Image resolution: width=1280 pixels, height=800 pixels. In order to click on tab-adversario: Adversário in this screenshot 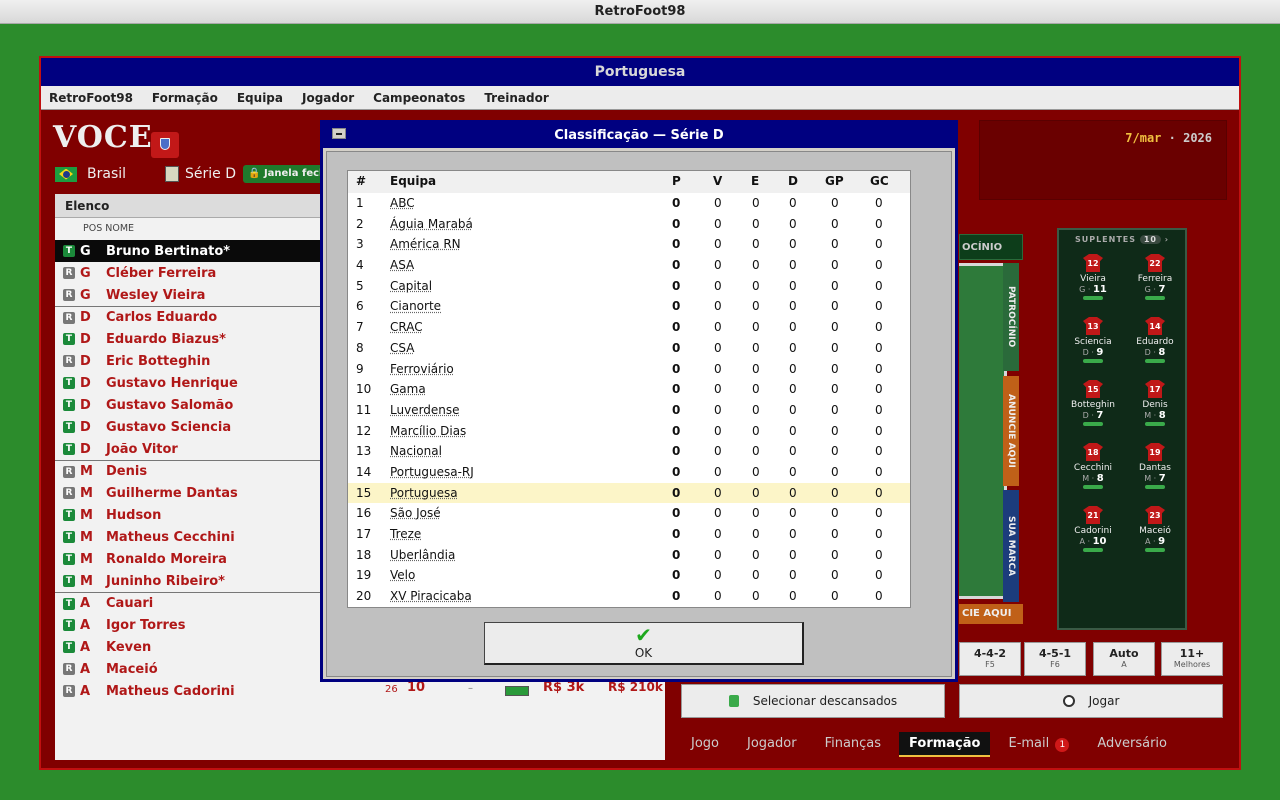, I will do `click(1132, 744)`.